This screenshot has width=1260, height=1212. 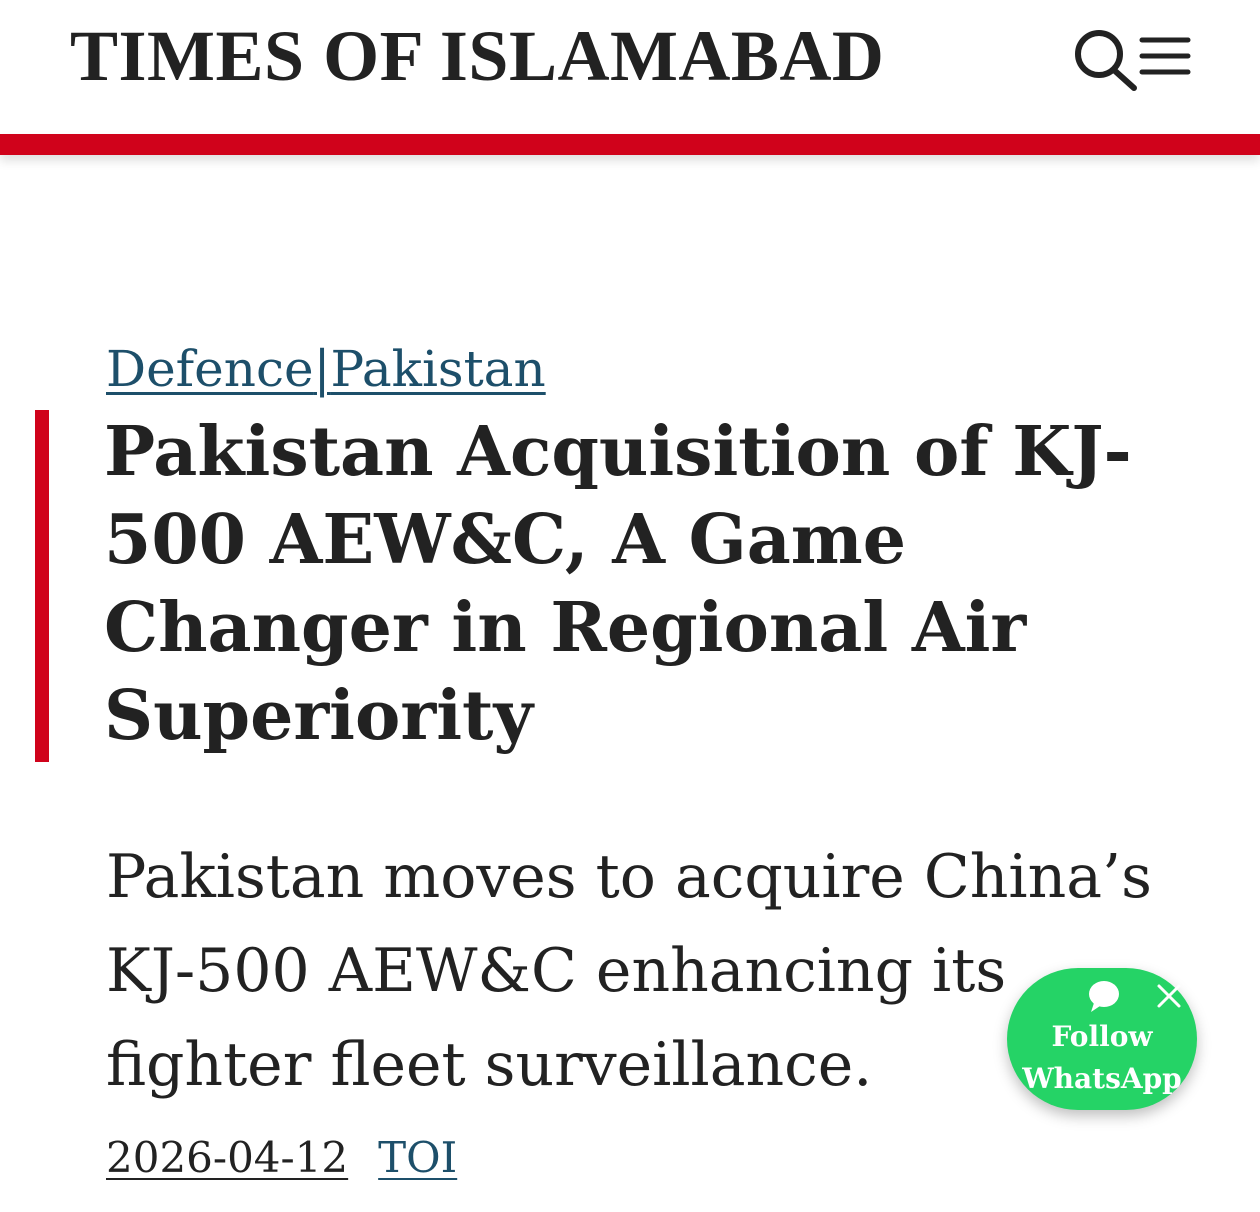 I want to click on menu-icon, so click(x=1164, y=57).